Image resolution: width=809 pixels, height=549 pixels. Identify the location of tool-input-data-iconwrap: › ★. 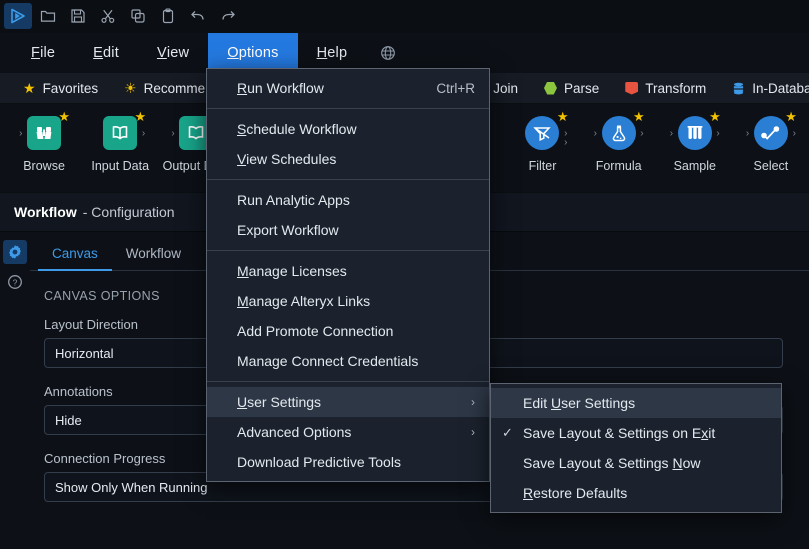
(121, 131).